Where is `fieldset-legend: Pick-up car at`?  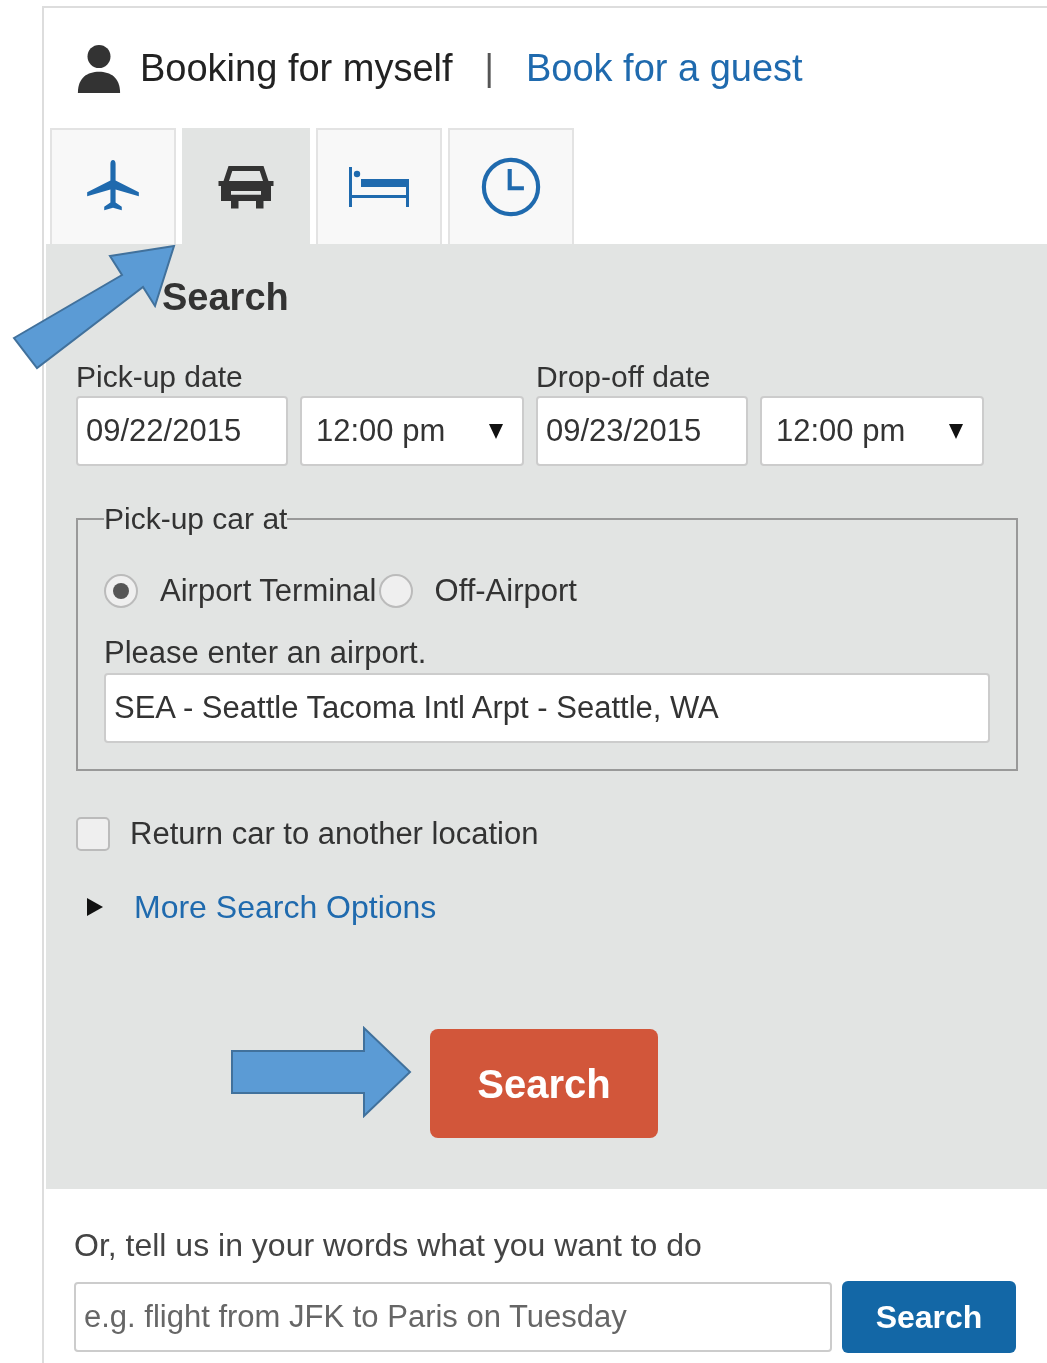
fieldset-legend: Pick-up car at is located at coordinates (196, 519).